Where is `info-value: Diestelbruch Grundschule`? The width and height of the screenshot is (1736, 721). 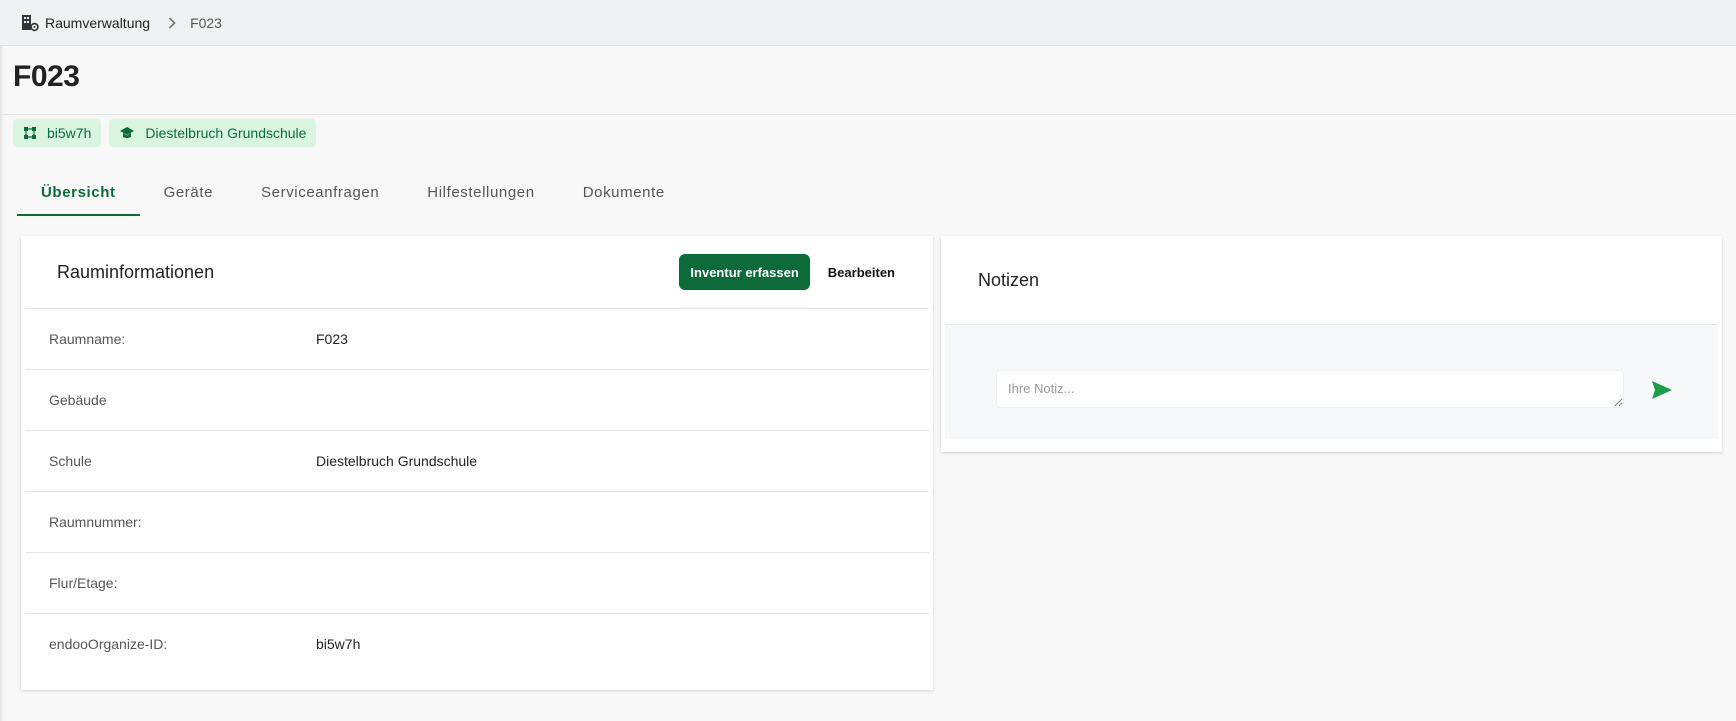
info-value: Diestelbruch Grundschule is located at coordinates (397, 461).